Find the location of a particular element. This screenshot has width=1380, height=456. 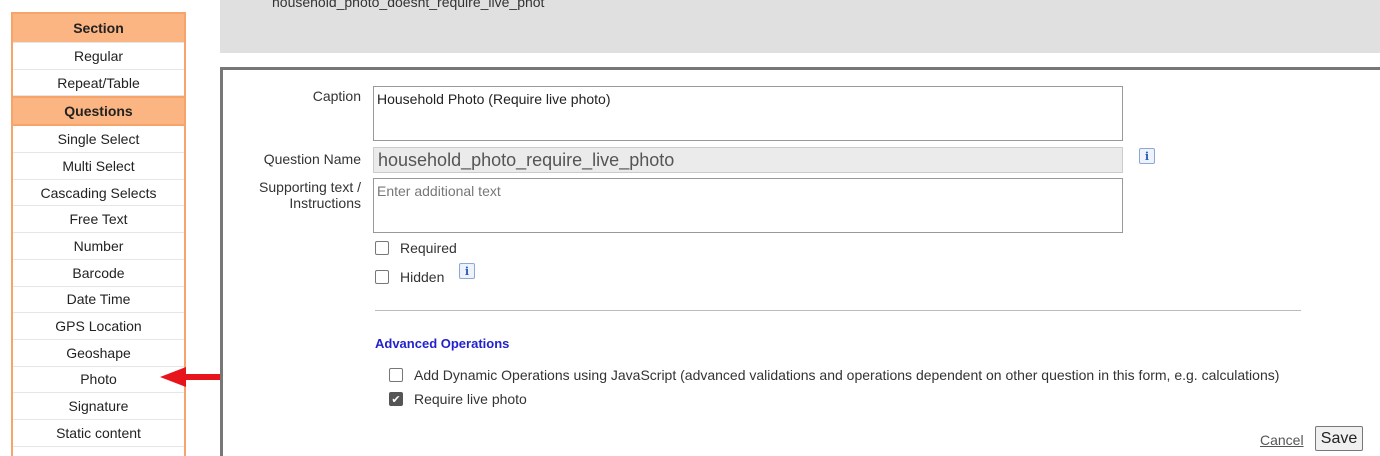

palette-item-geoshape: Geoshape is located at coordinates (98, 353).